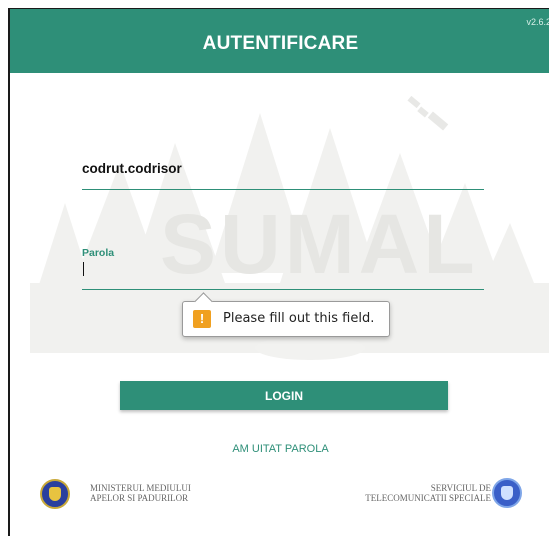 Image resolution: width=549 pixels, height=536 pixels. I want to click on username-input: codrut.codrisor, so click(132, 168).